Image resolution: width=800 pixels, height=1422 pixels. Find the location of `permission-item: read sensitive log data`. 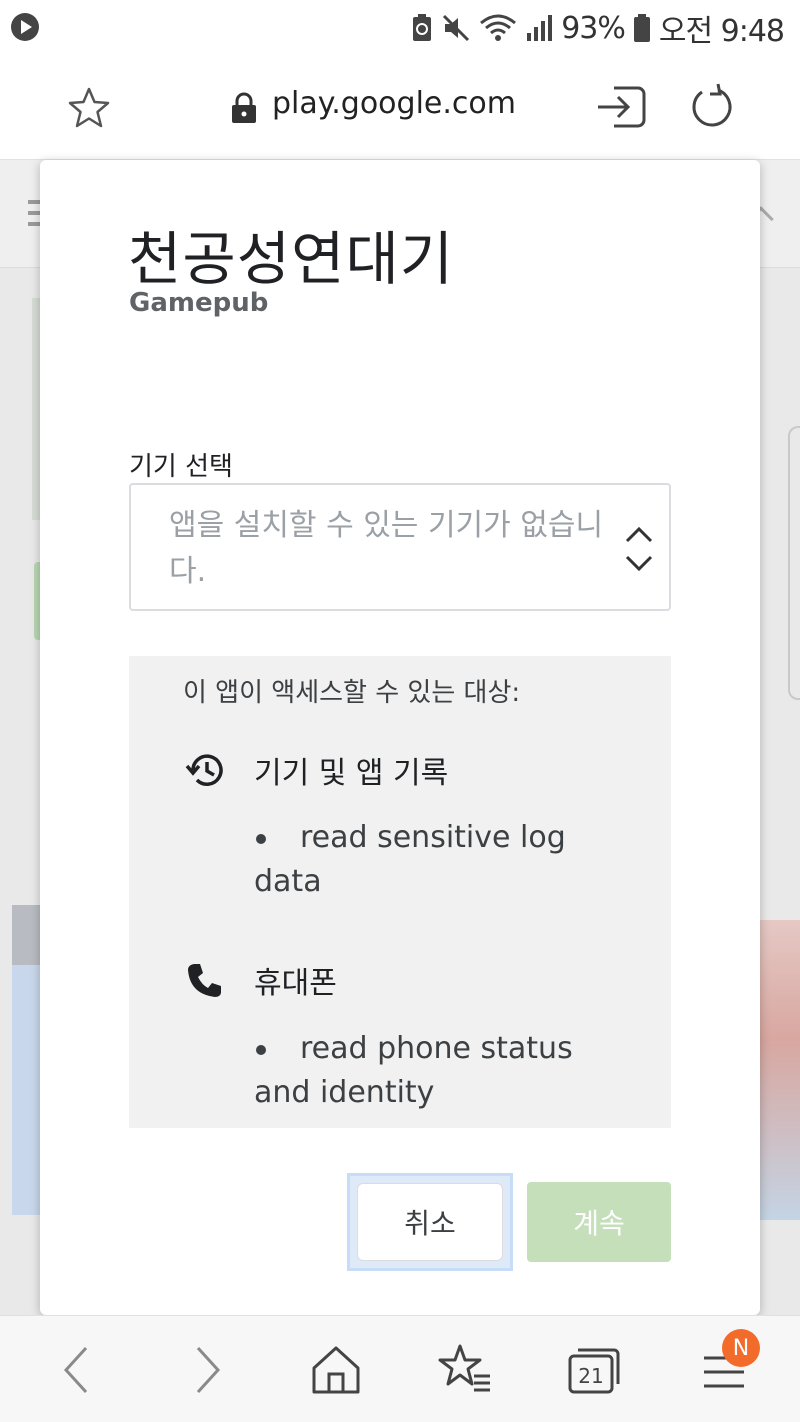

permission-item: read sensitive log data is located at coordinates (424, 860).